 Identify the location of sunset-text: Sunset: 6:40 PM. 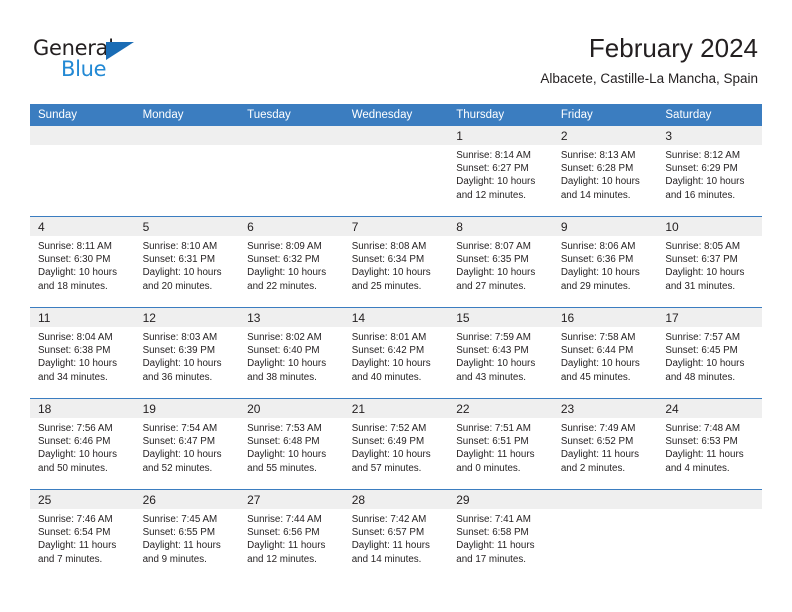
(283, 351).